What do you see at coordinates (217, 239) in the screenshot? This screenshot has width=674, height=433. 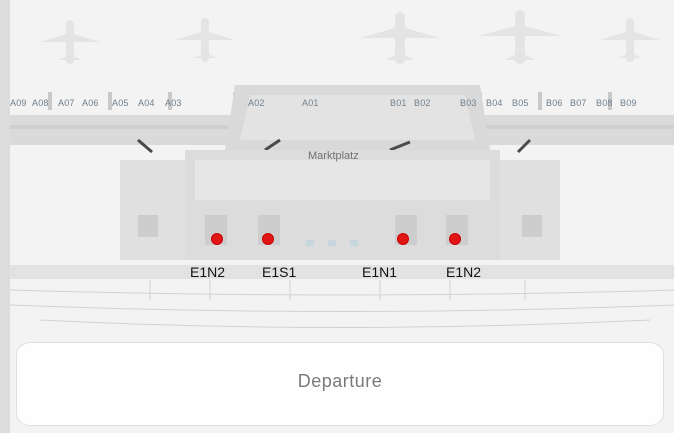 I see `location-marker-e1n2-left` at bounding box center [217, 239].